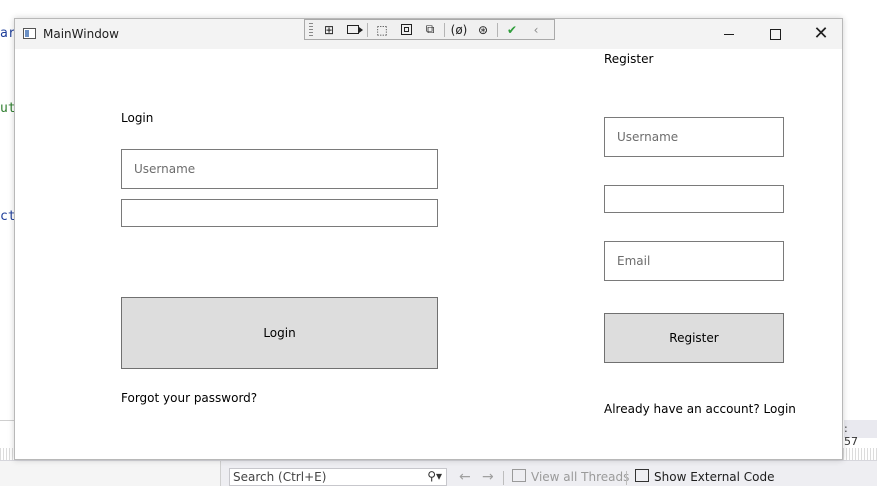 This screenshot has width=877, height=486. I want to click on register-username-field, so click(694, 137).